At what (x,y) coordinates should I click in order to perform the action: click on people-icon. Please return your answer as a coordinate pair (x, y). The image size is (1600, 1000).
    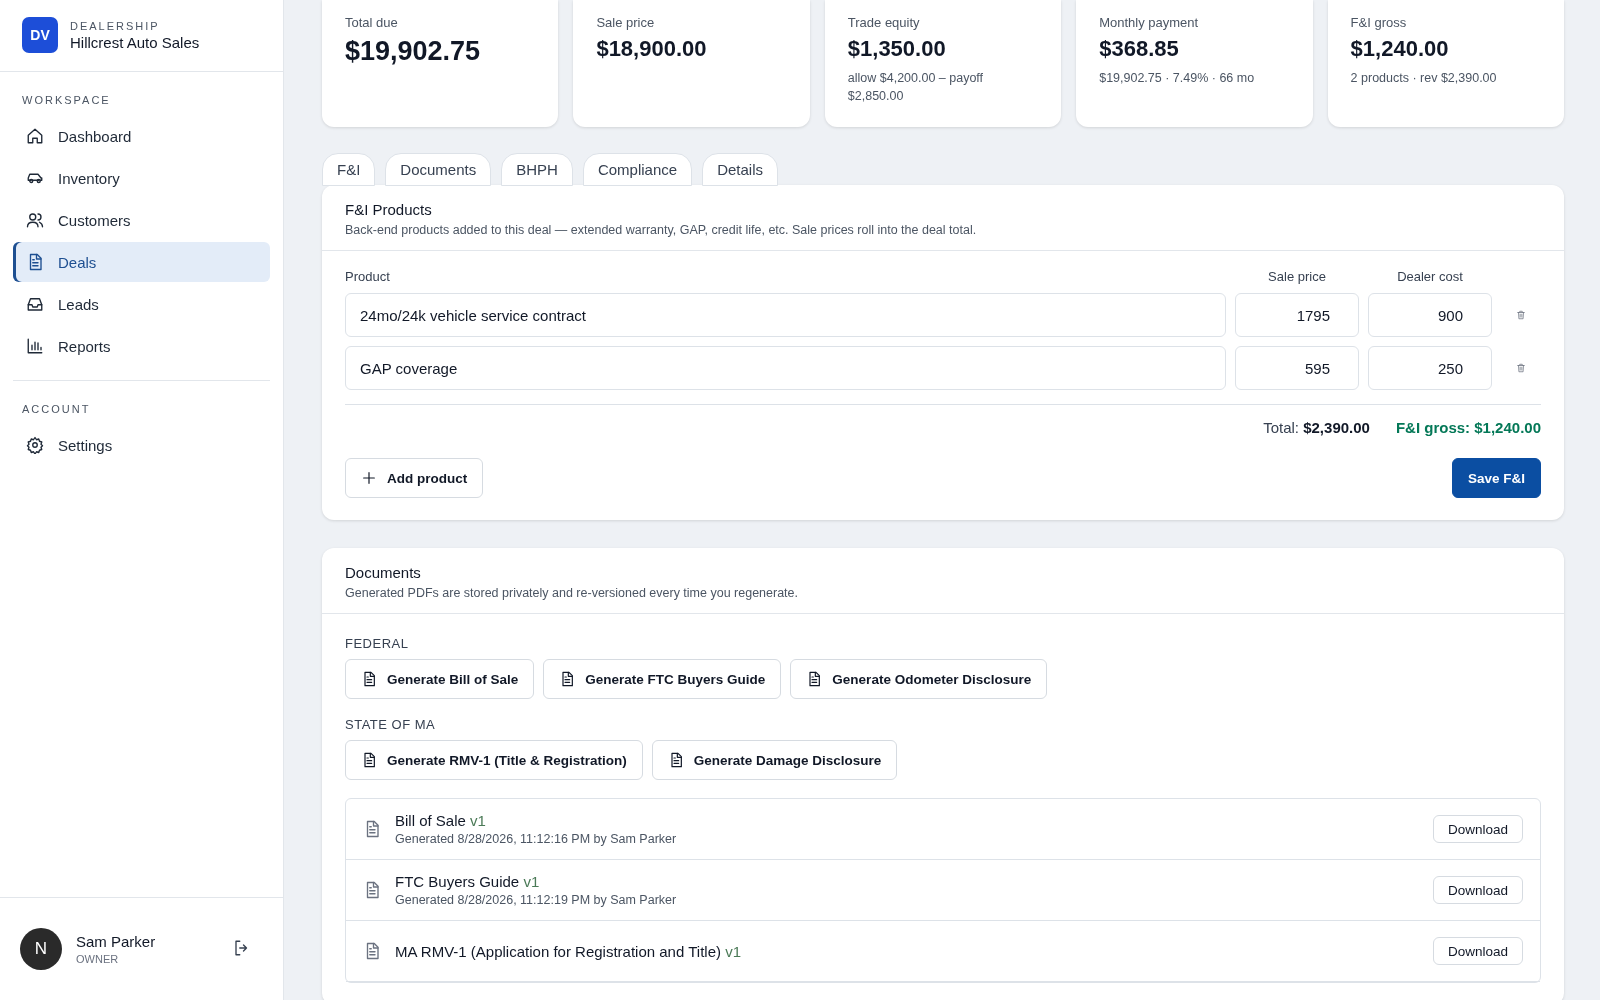
    Looking at the image, I should click on (35, 220).